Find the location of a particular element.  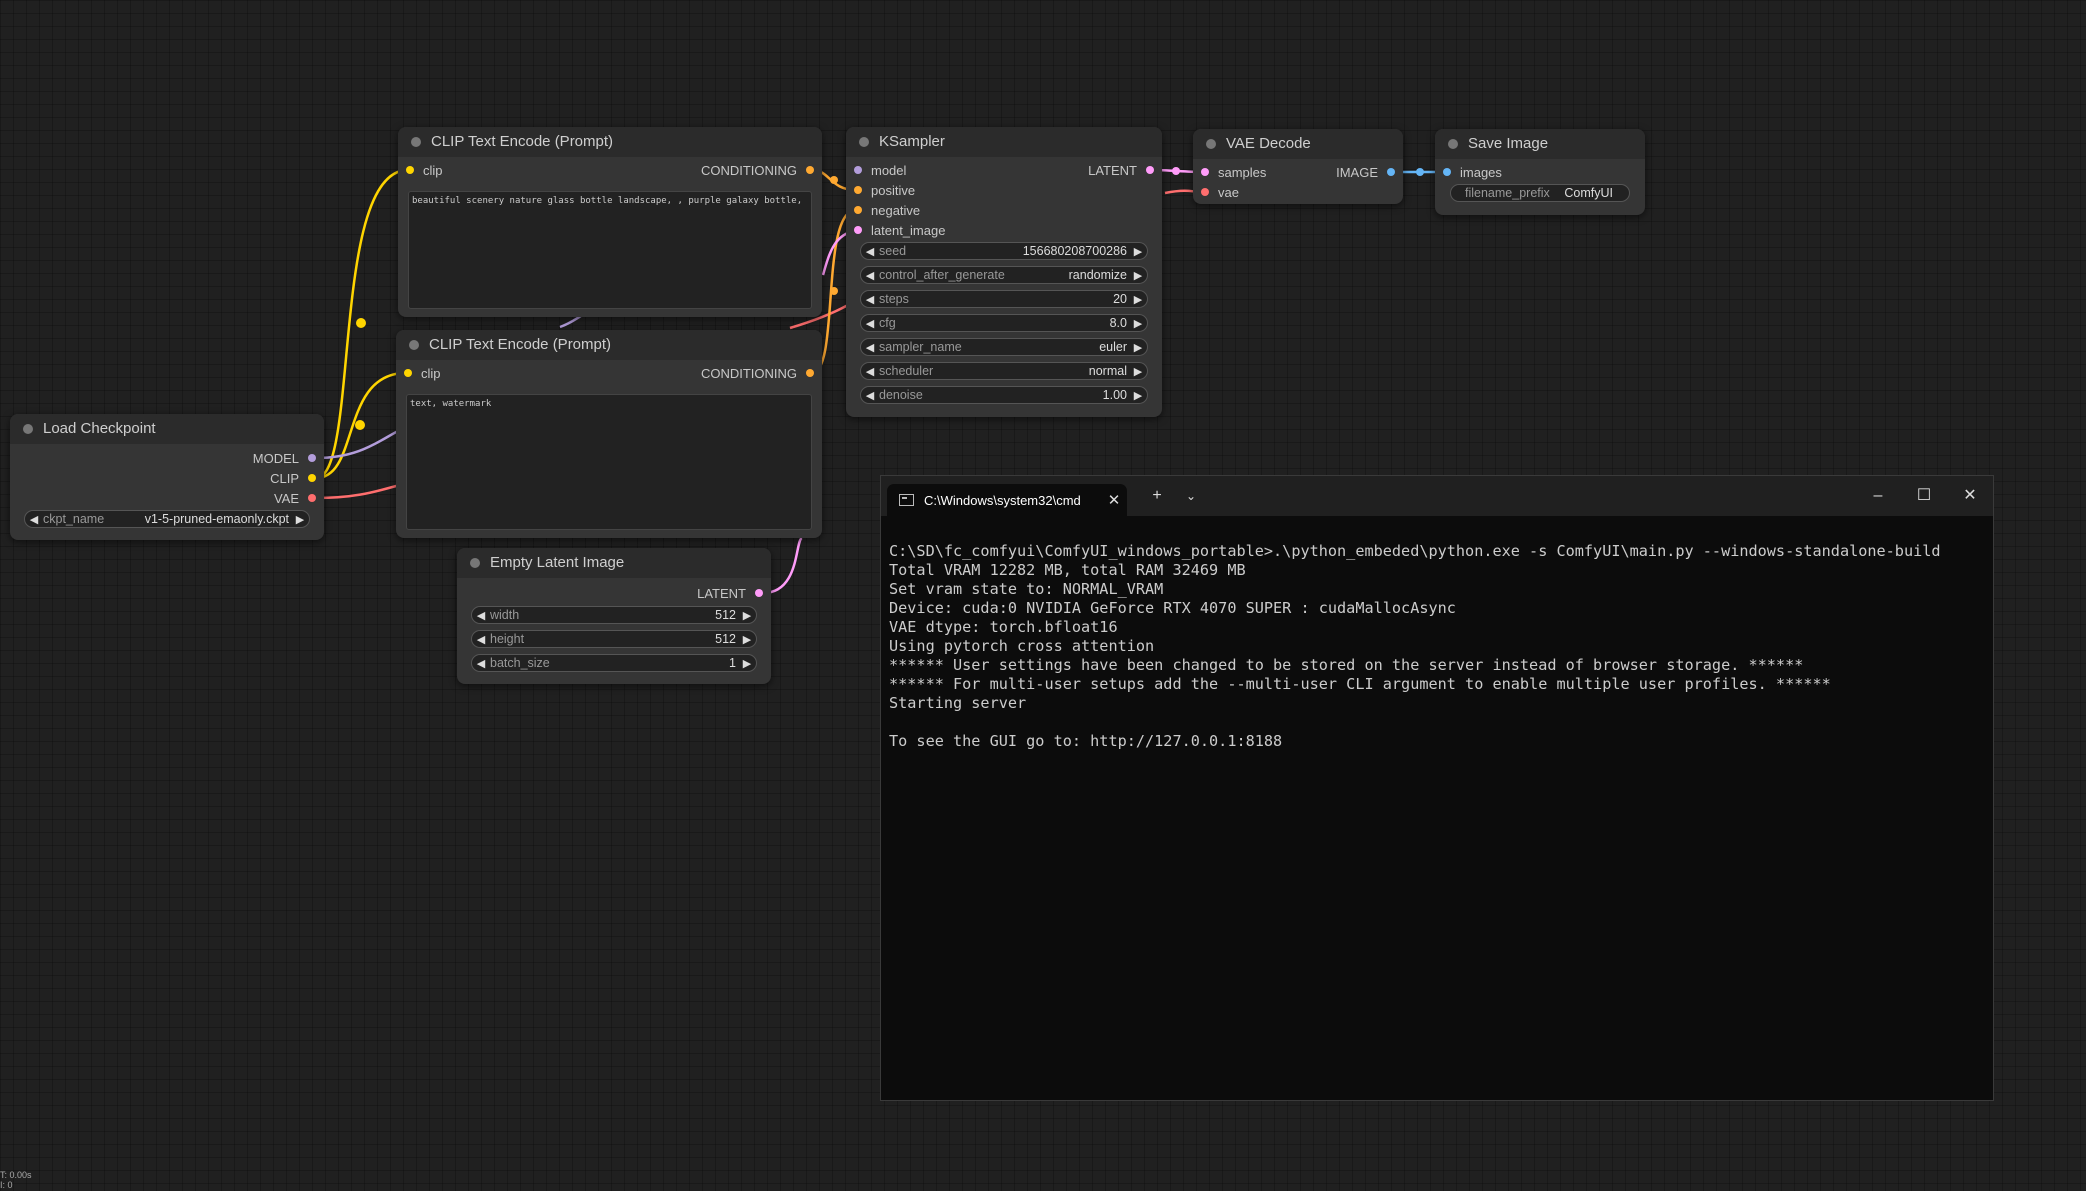

terminal-tab: C:\Windows\system32\cmd ✕ is located at coordinates (1007, 500).